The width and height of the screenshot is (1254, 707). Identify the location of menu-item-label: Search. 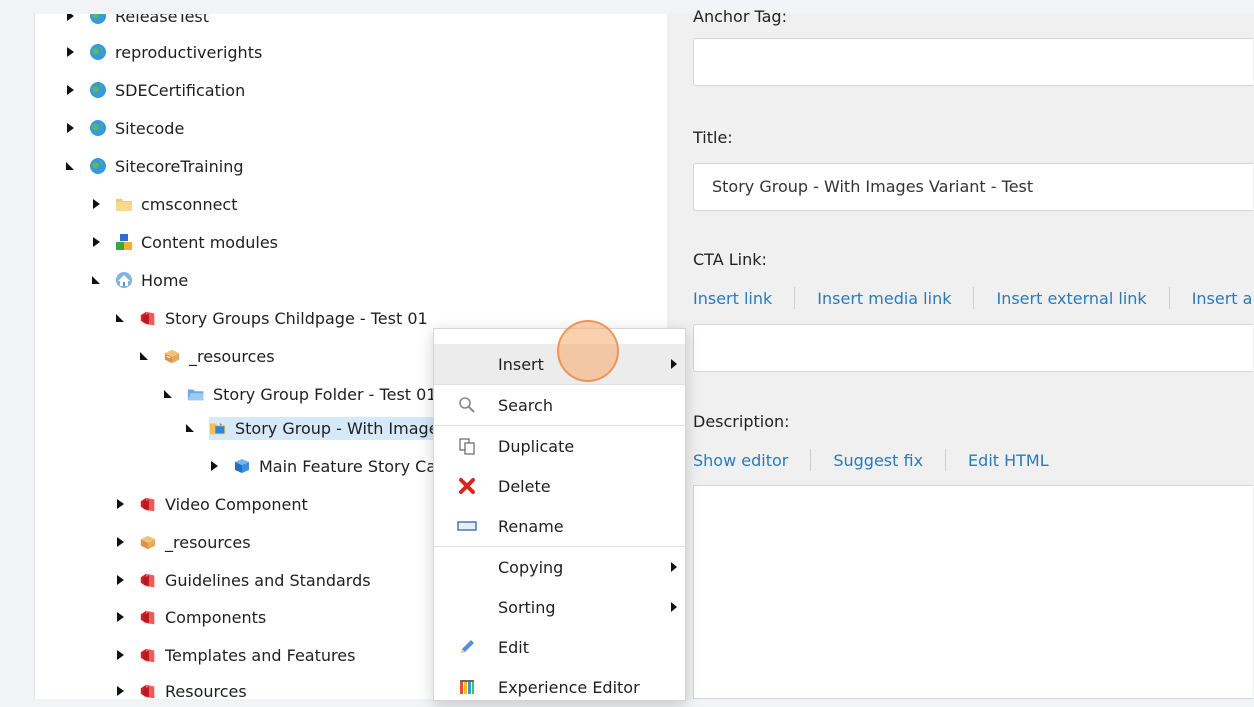
(525, 405).